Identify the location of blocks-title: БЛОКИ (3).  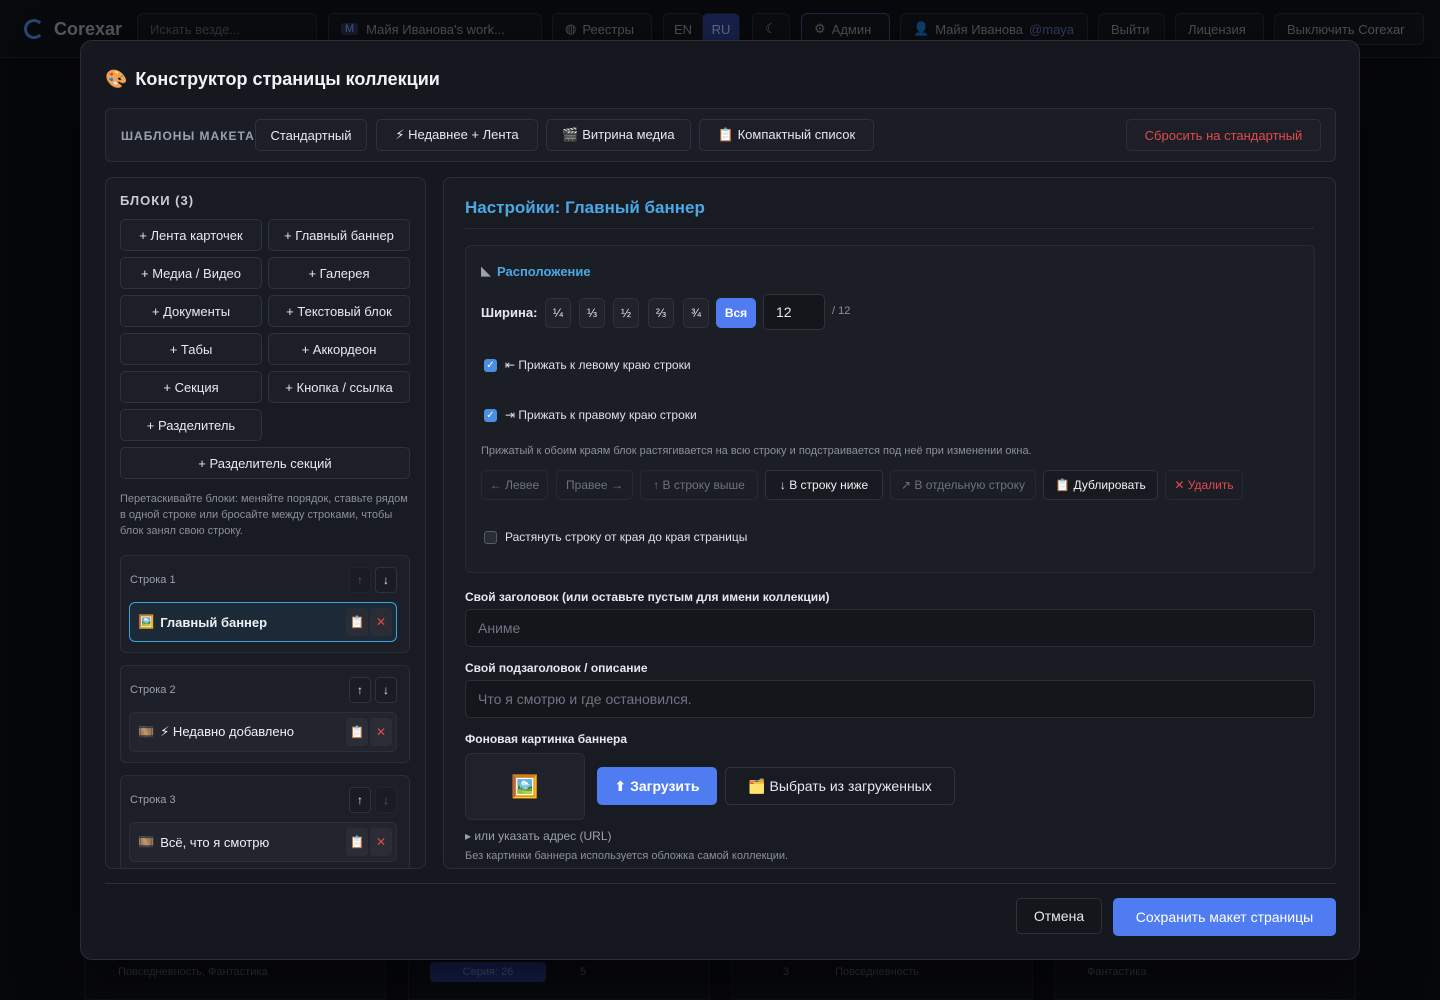
(157, 200).